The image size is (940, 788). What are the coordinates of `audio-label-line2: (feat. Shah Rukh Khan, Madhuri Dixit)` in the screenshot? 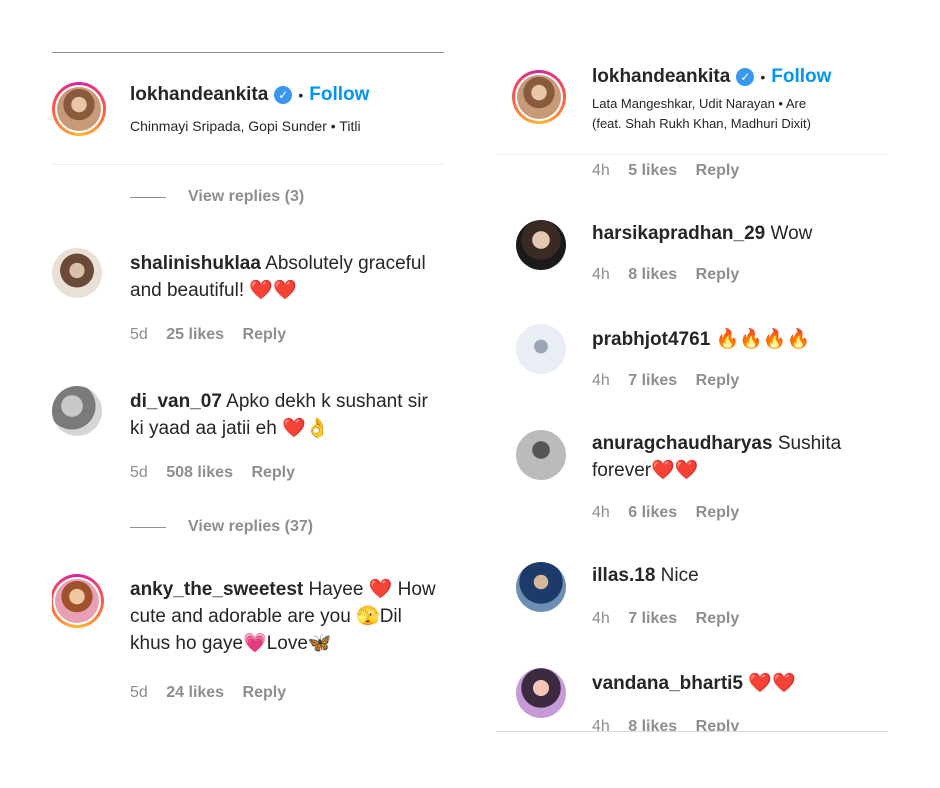 It's located at (701, 123).